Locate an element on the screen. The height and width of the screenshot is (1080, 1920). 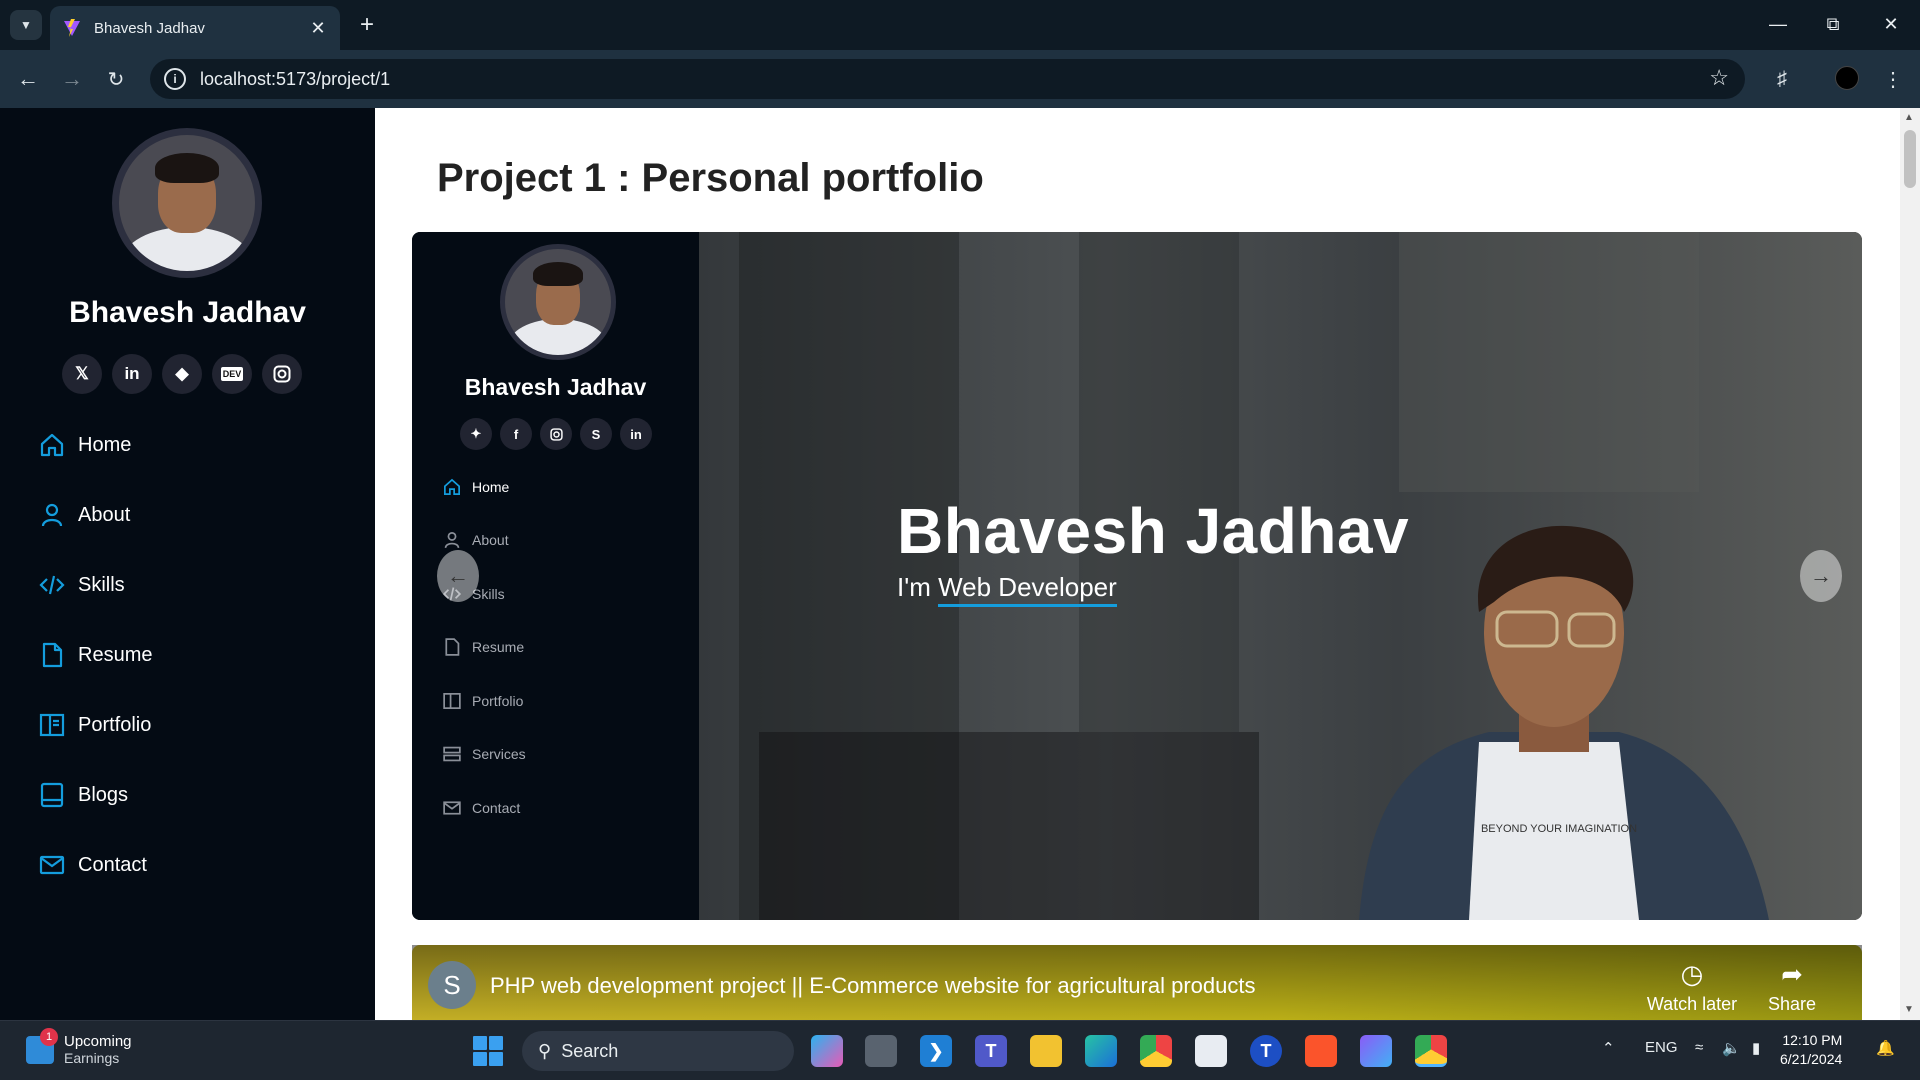
sidebar-item-home: Home is located at coordinates (95, 445).